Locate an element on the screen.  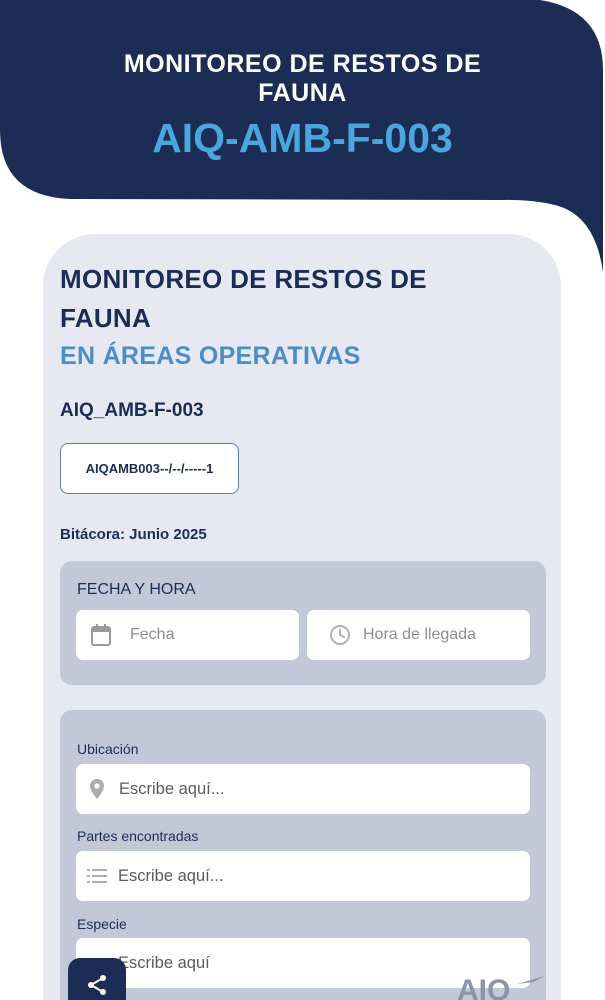
bitacora-label: Bitácora: Junio 2025 is located at coordinates (133, 534).